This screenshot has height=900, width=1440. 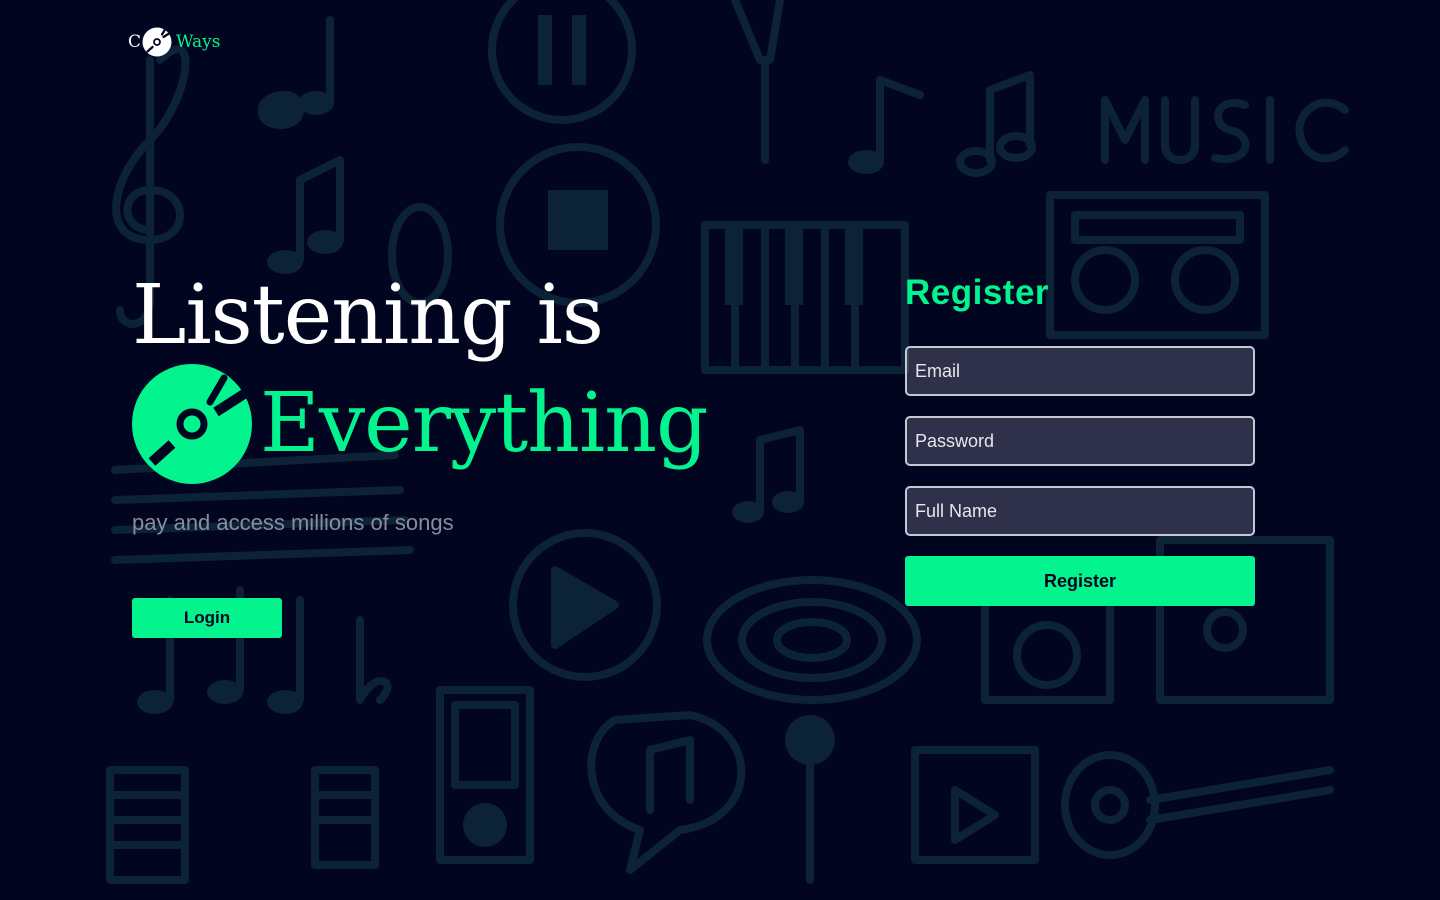 I want to click on login-button: Login, so click(x=207, y=618).